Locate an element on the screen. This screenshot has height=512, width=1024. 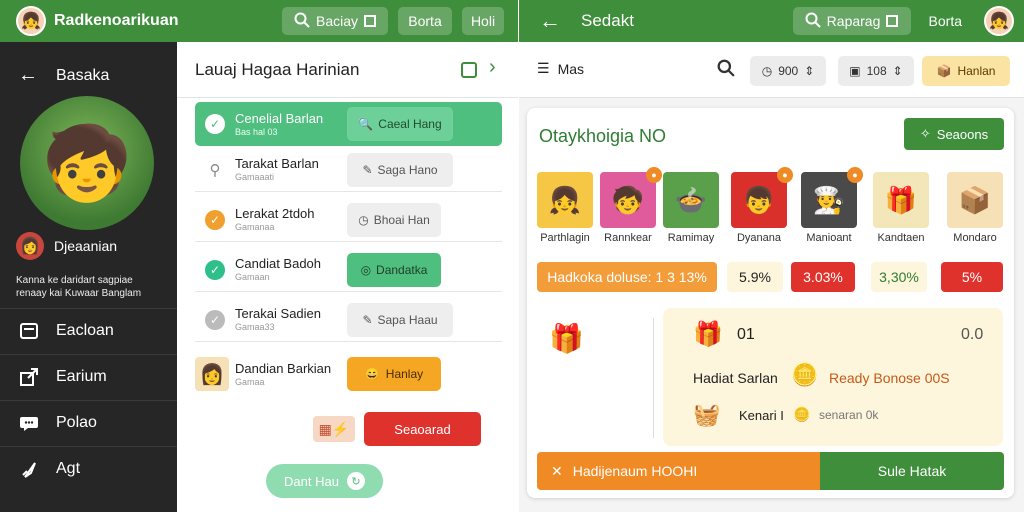
sidebar-item-label: Polao is located at coordinates (76, 422).